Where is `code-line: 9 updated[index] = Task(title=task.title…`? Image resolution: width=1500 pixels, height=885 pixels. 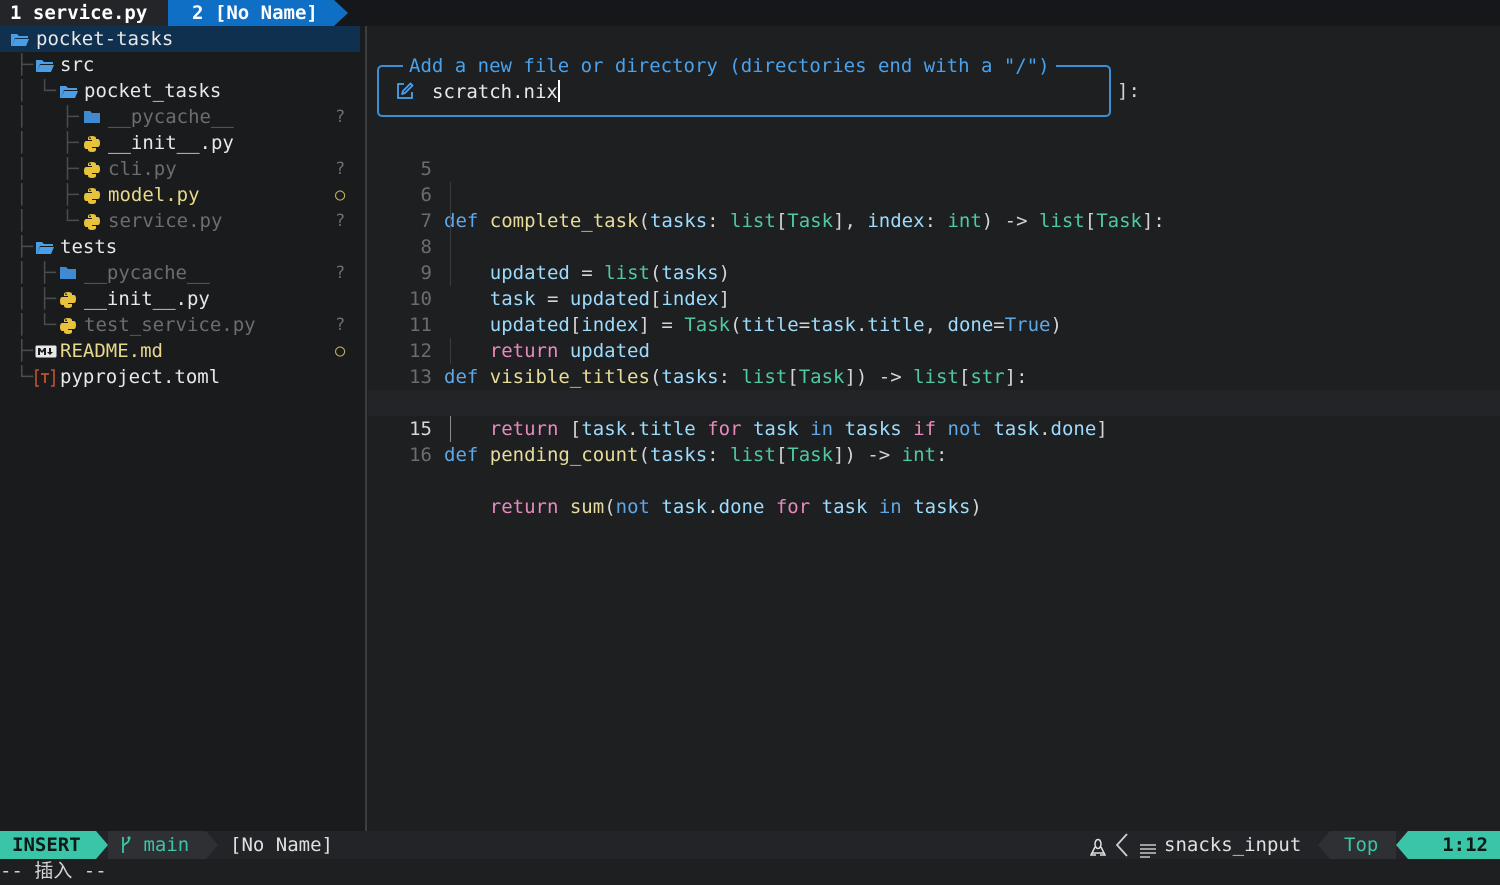 code-line: 9 updated[index] = Task(title=task.title… is located at coordinates (934, 285).